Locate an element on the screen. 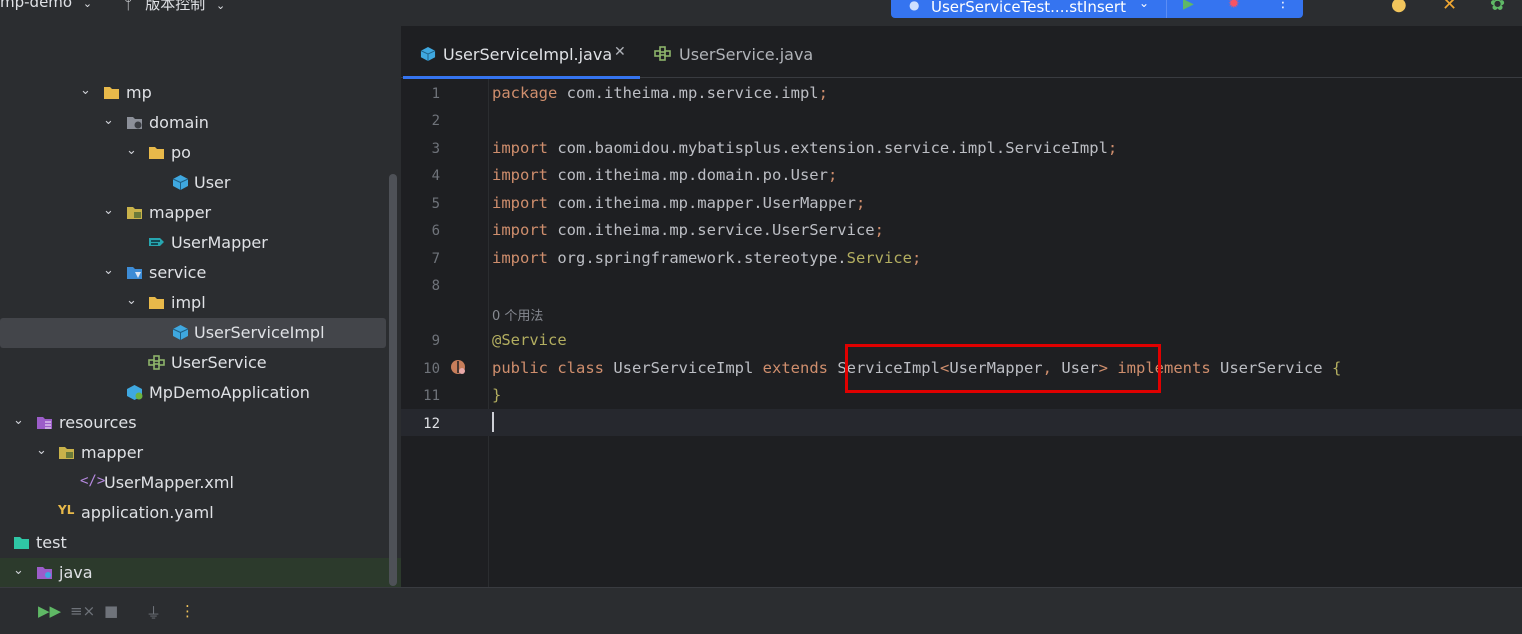  code-text: org.springframework.stereotype. is located at coordinates (697, 258).